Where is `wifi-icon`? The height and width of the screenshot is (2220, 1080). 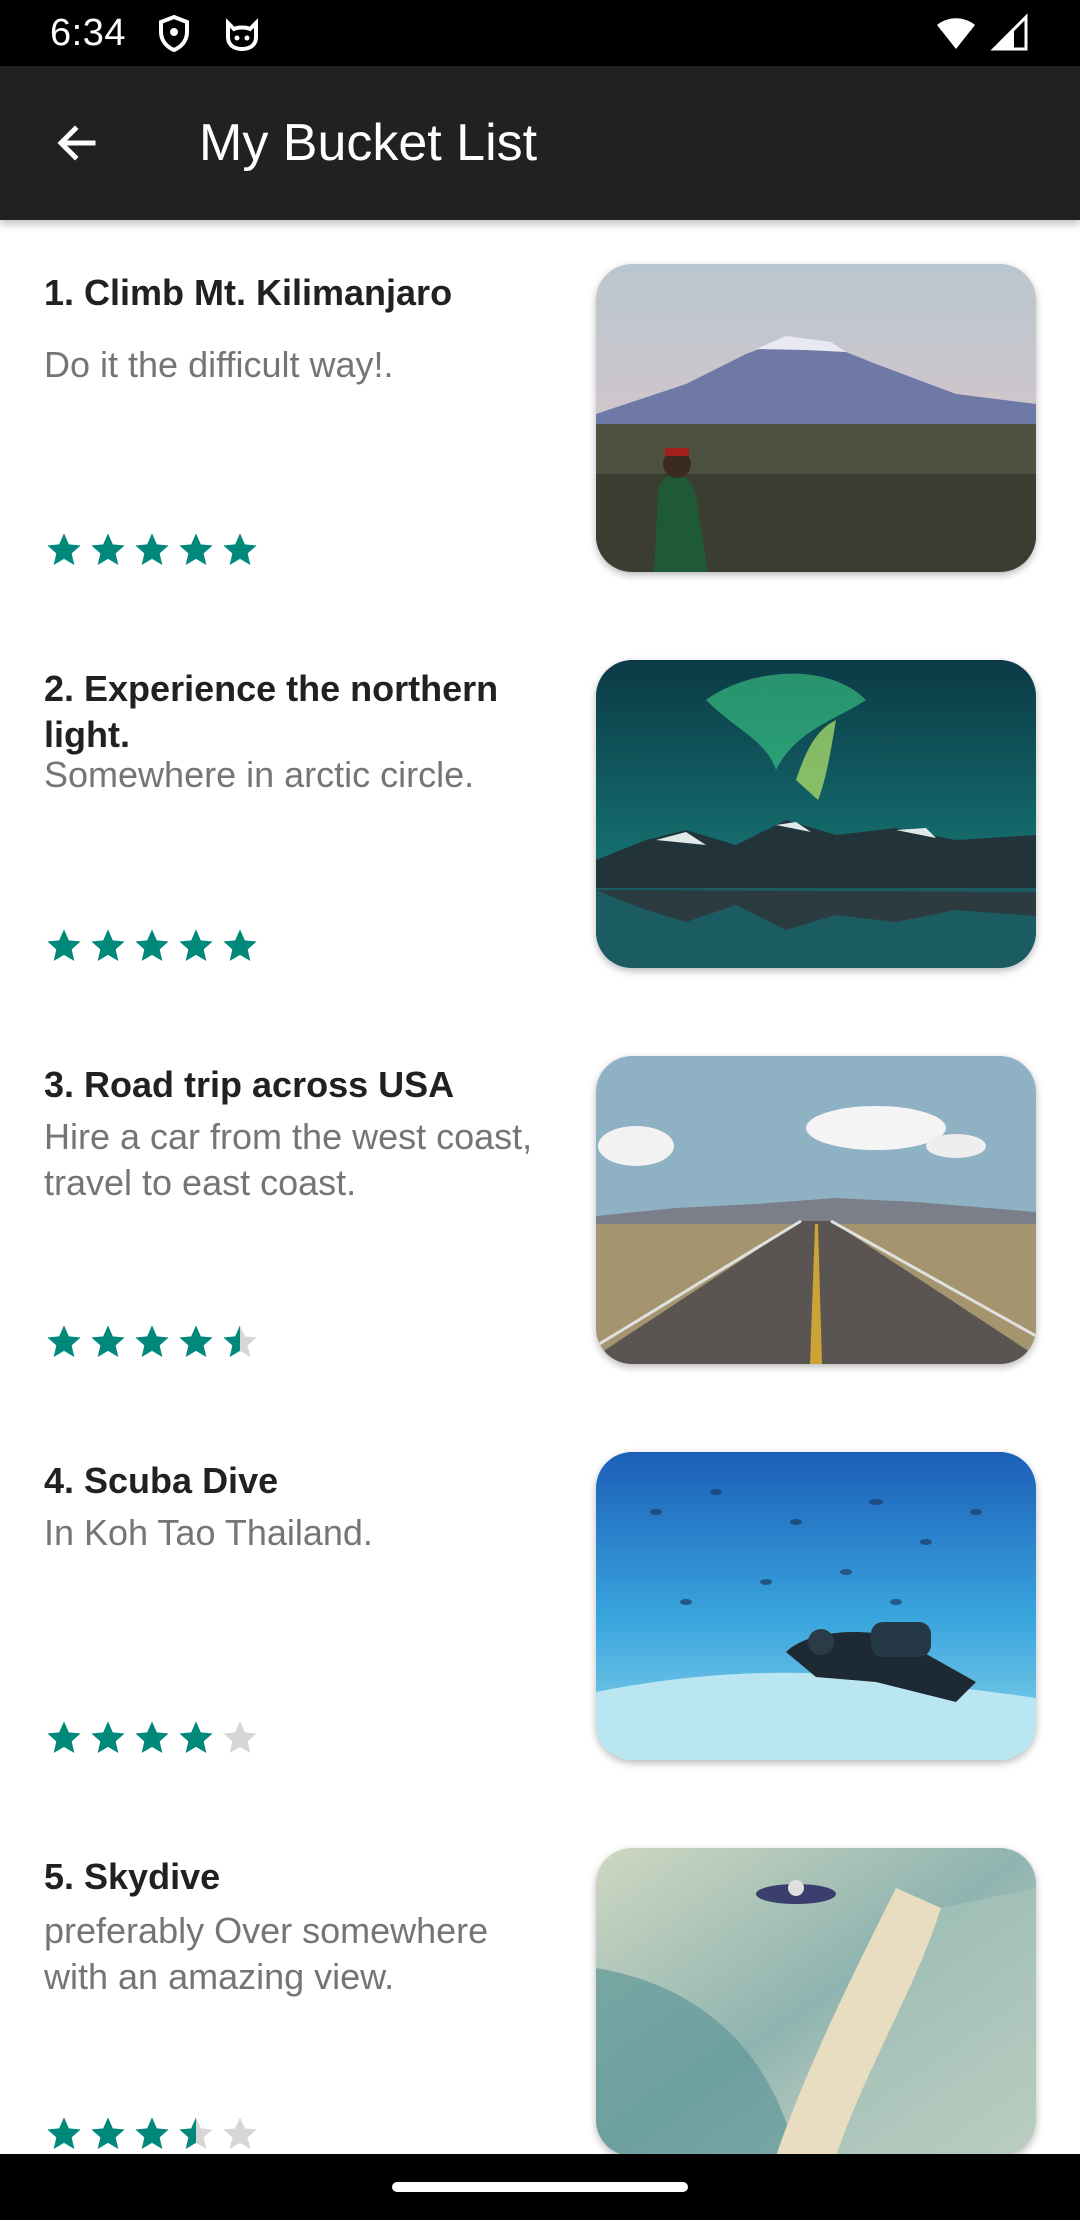 wifi-icon is located at coordinates (956, 33).